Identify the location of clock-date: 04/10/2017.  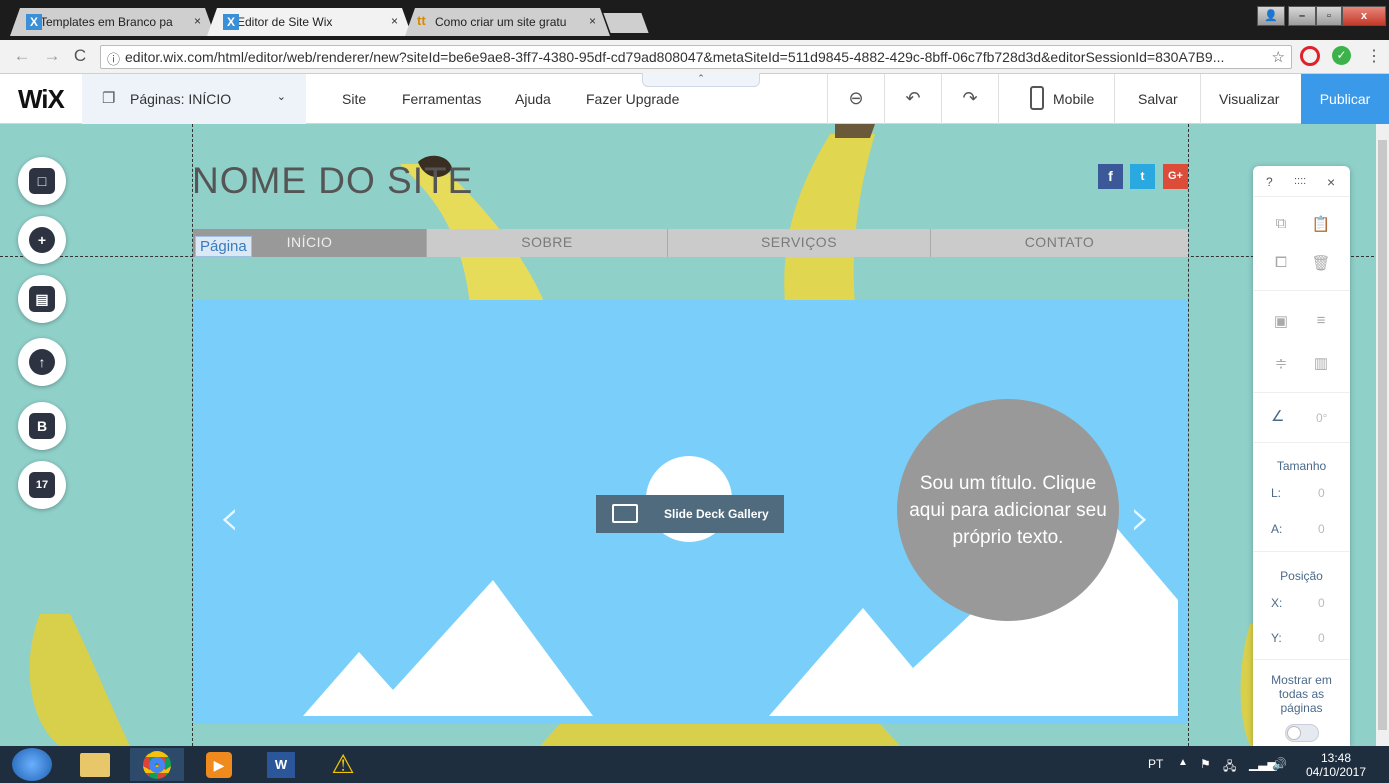
(1336, 772).